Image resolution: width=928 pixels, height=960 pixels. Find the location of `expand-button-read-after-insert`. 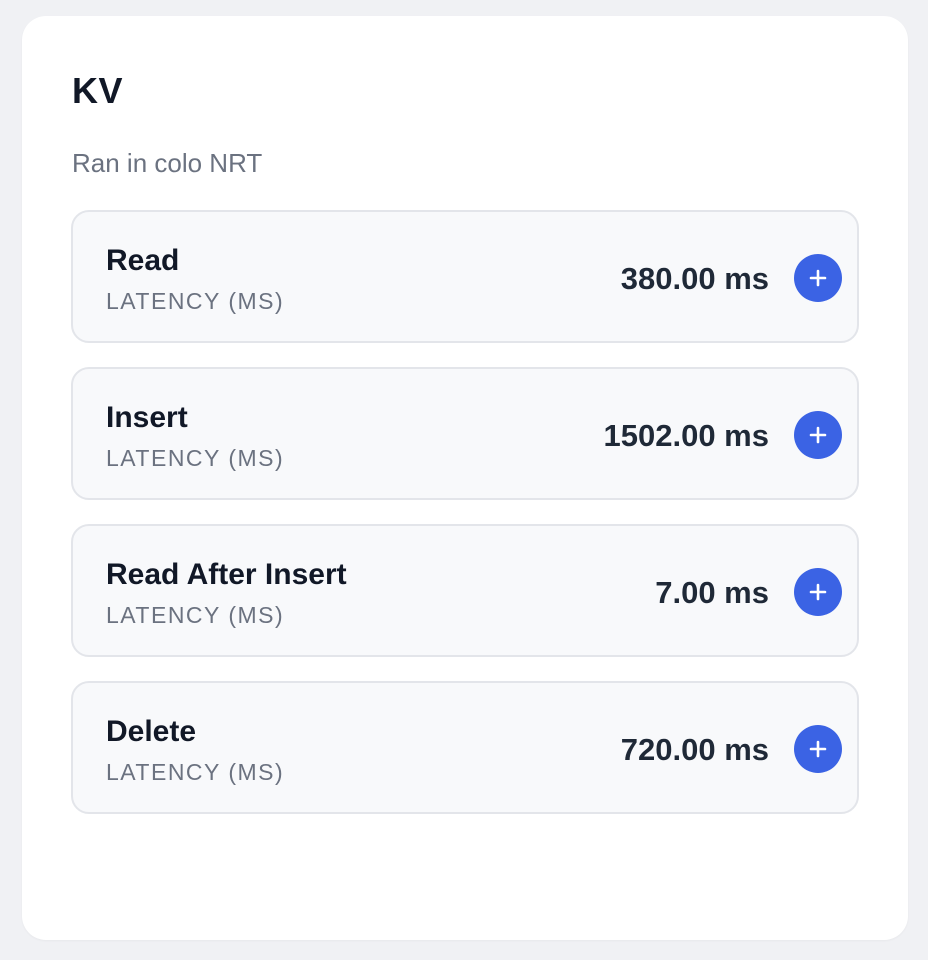

expand-button-read-after-insert is located at coordinates (818, 592).